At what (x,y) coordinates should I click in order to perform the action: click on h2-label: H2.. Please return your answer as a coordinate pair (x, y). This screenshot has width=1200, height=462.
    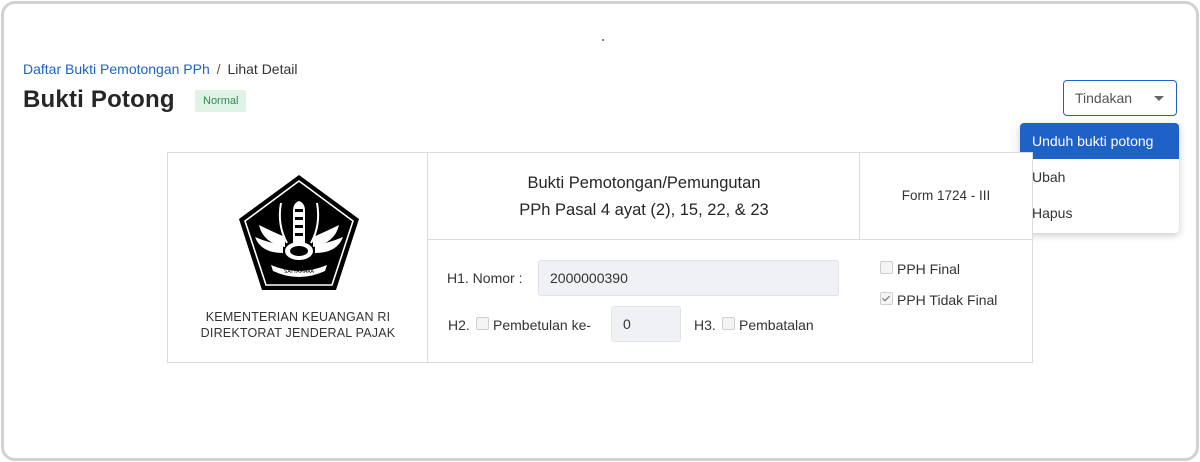
    Looking at the image, I should click on (459, 325).